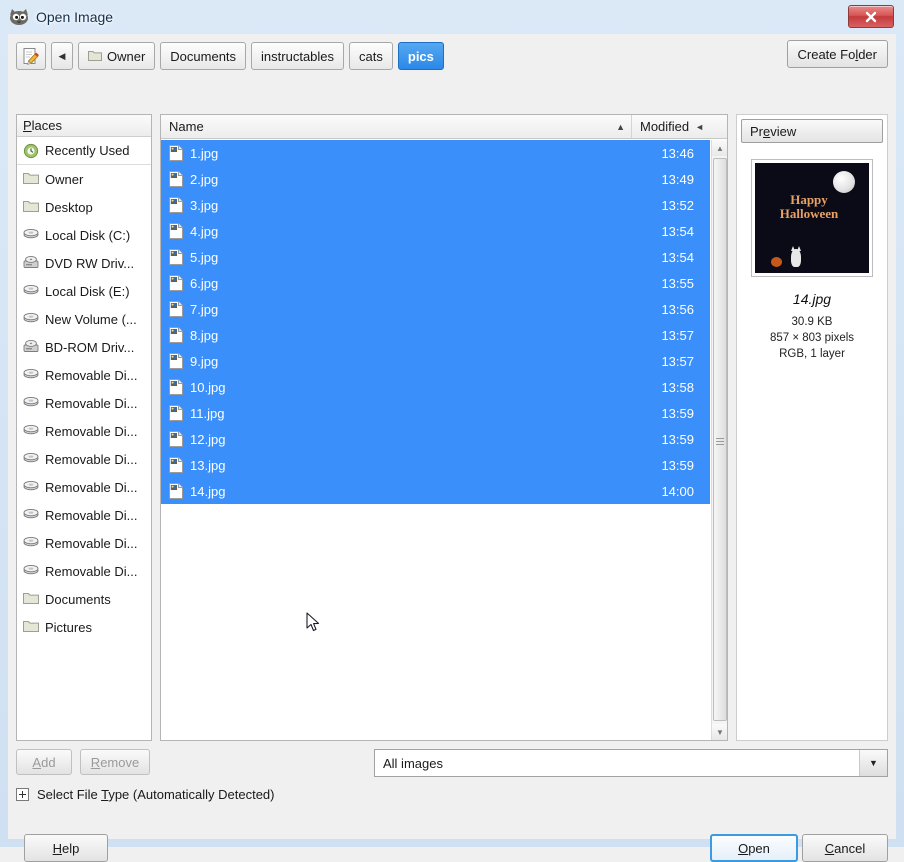  Describe the element at coordinates (31, 56) in the screenshot. I see `type-filename-pencil-icon` at that location.